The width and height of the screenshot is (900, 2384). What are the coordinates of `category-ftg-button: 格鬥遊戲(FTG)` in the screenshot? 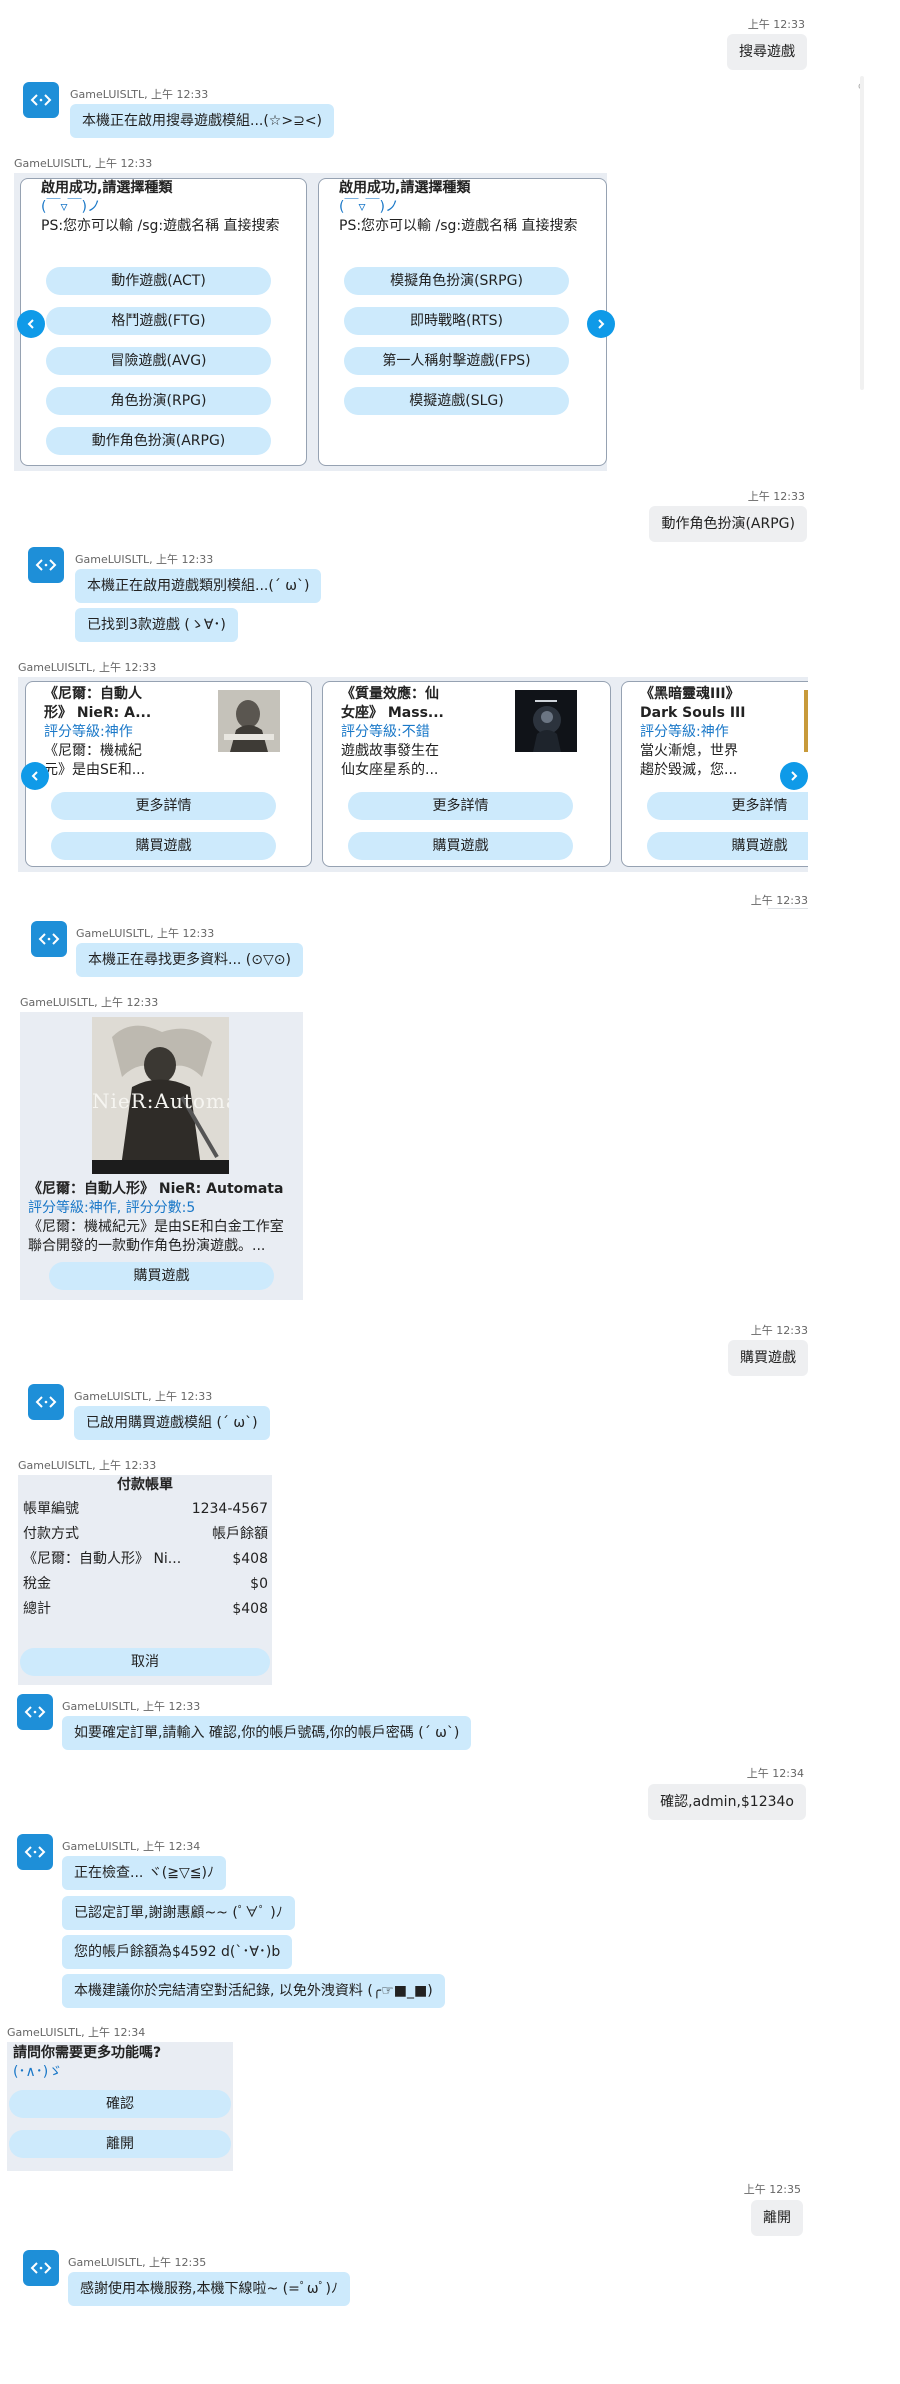 It's located at (158, 321).